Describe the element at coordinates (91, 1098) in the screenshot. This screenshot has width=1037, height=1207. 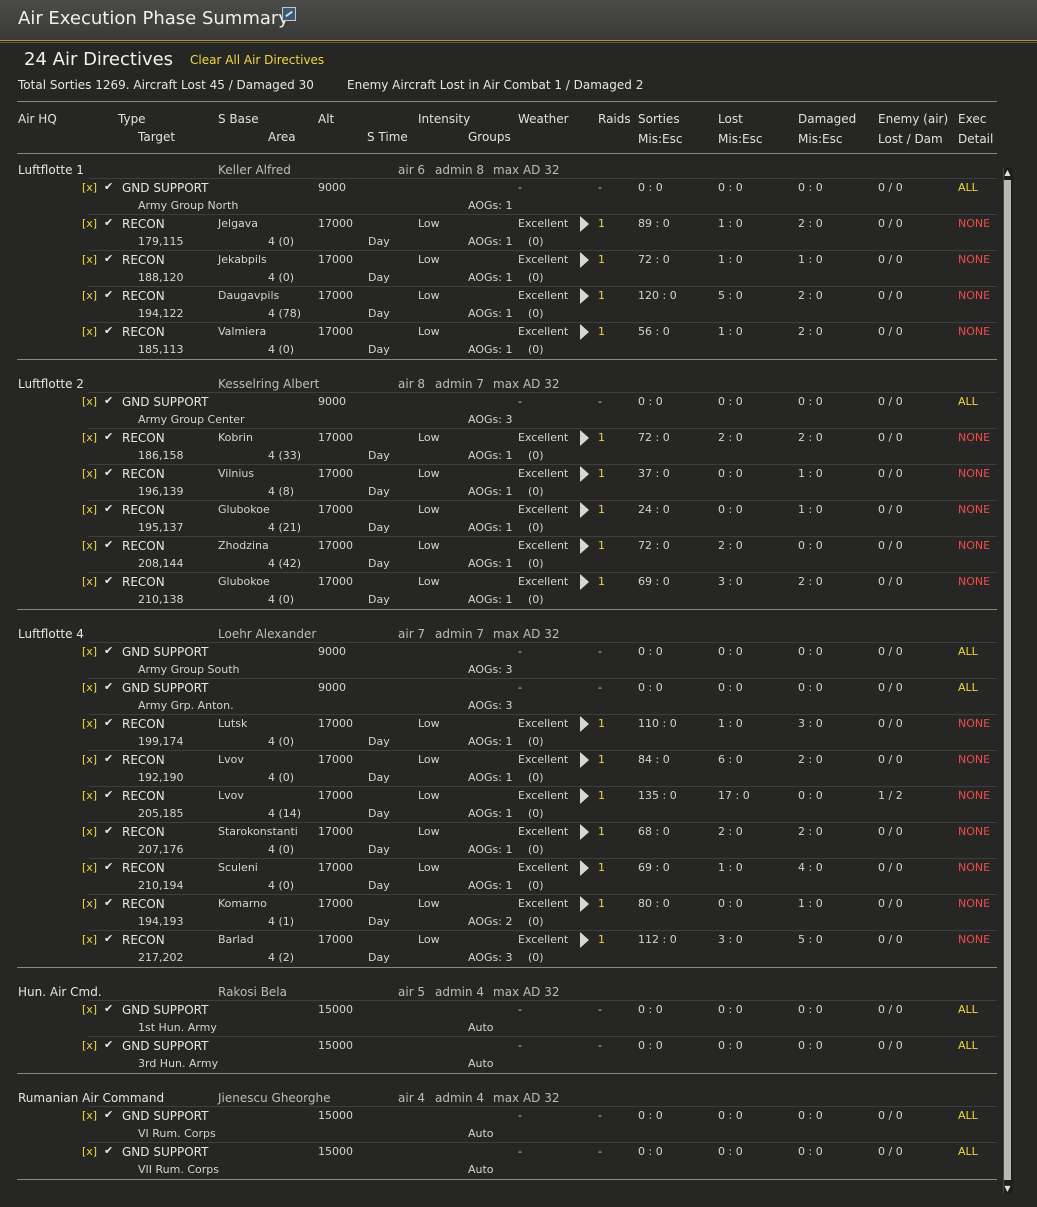
I see `air-hq-name: Rumanian Air Command` at that location.